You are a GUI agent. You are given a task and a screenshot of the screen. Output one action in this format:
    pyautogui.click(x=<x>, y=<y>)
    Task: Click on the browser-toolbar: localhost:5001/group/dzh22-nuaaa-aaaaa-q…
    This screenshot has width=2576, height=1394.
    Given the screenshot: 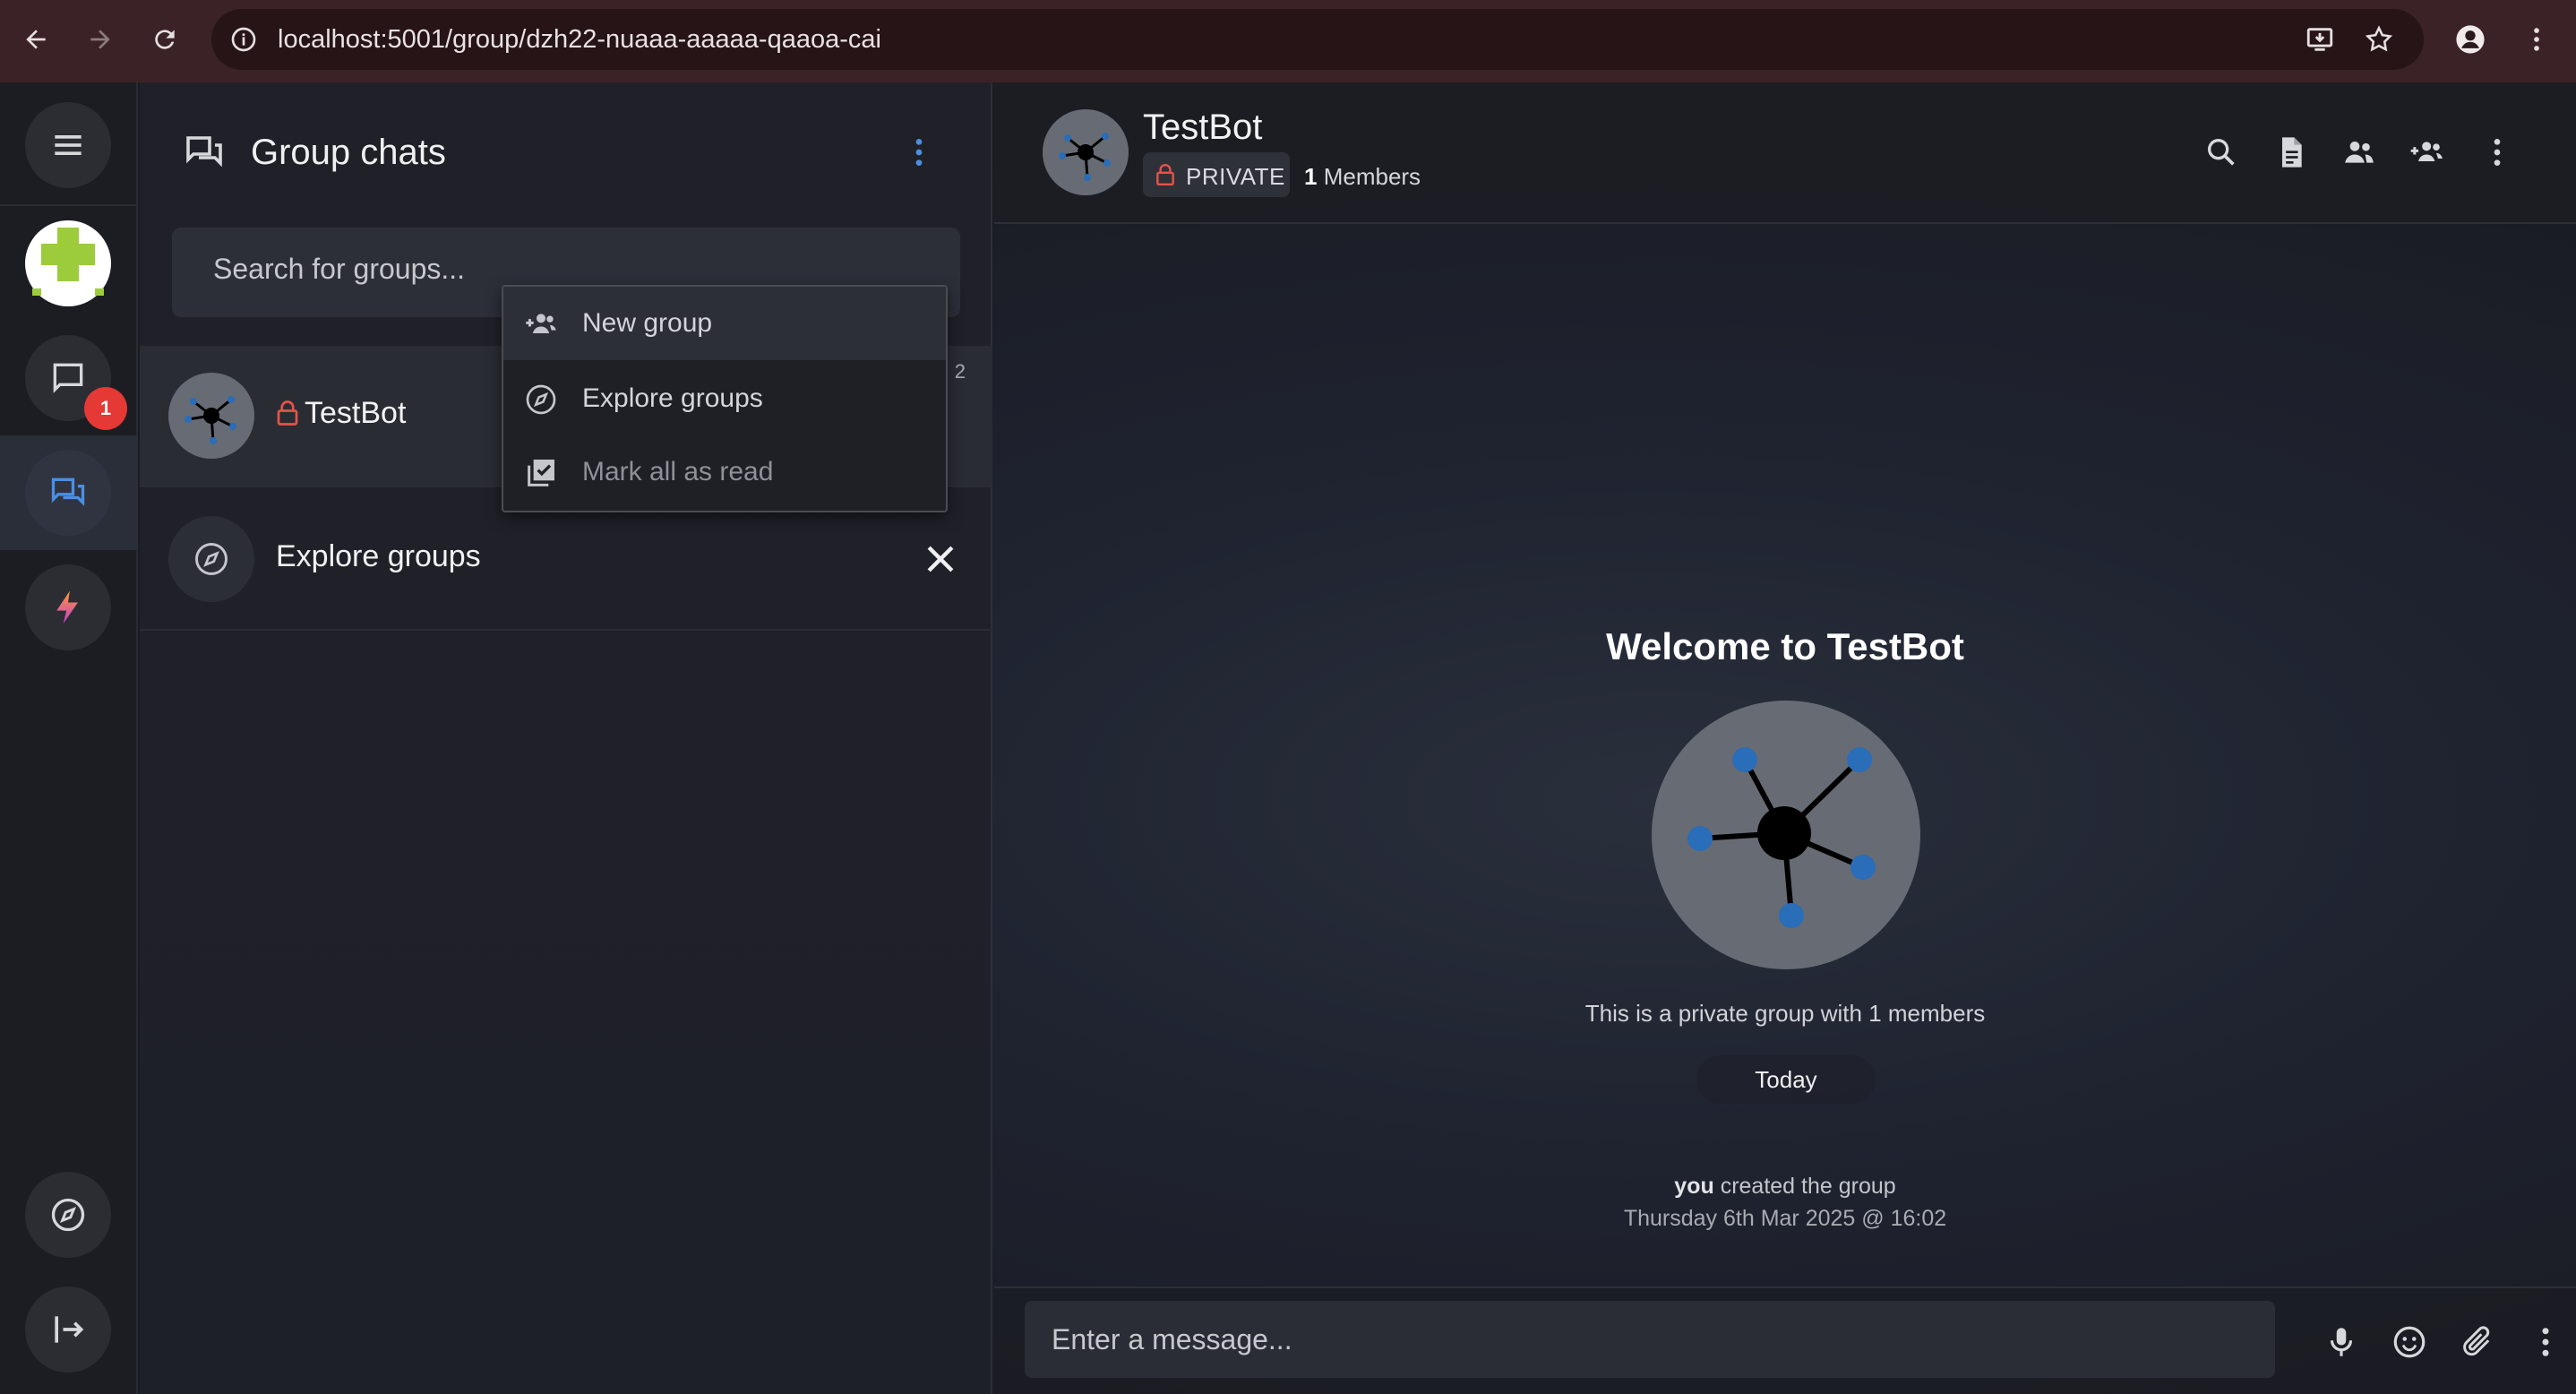 What is the action you would take?
    pyautogui.click(x=1288, y=41)
    